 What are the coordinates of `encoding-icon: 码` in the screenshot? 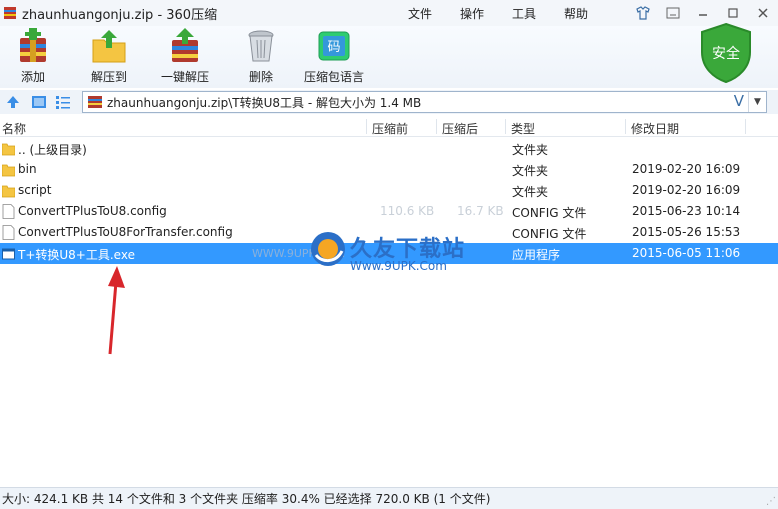 It's located at (334, 46).